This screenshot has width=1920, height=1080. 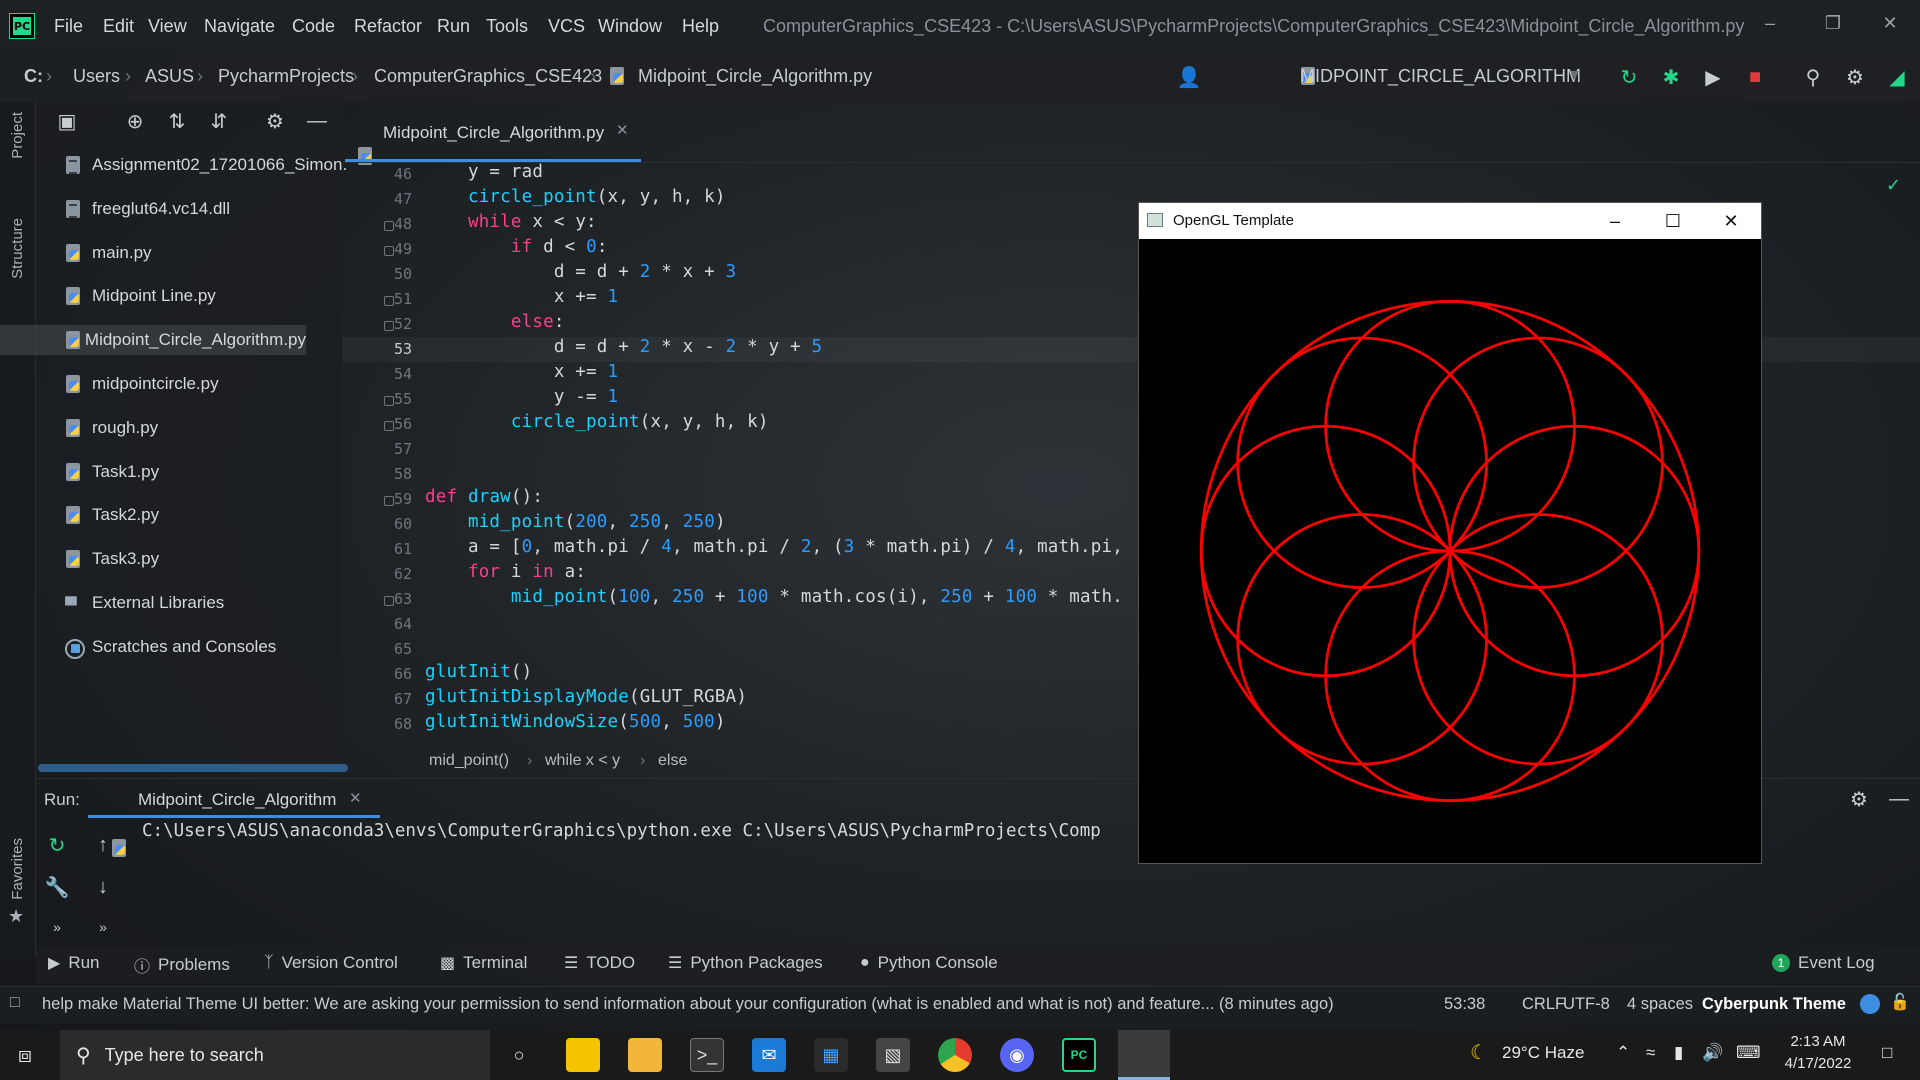 I want to click on store-icon: ▦, so click(x=831, y=1055).